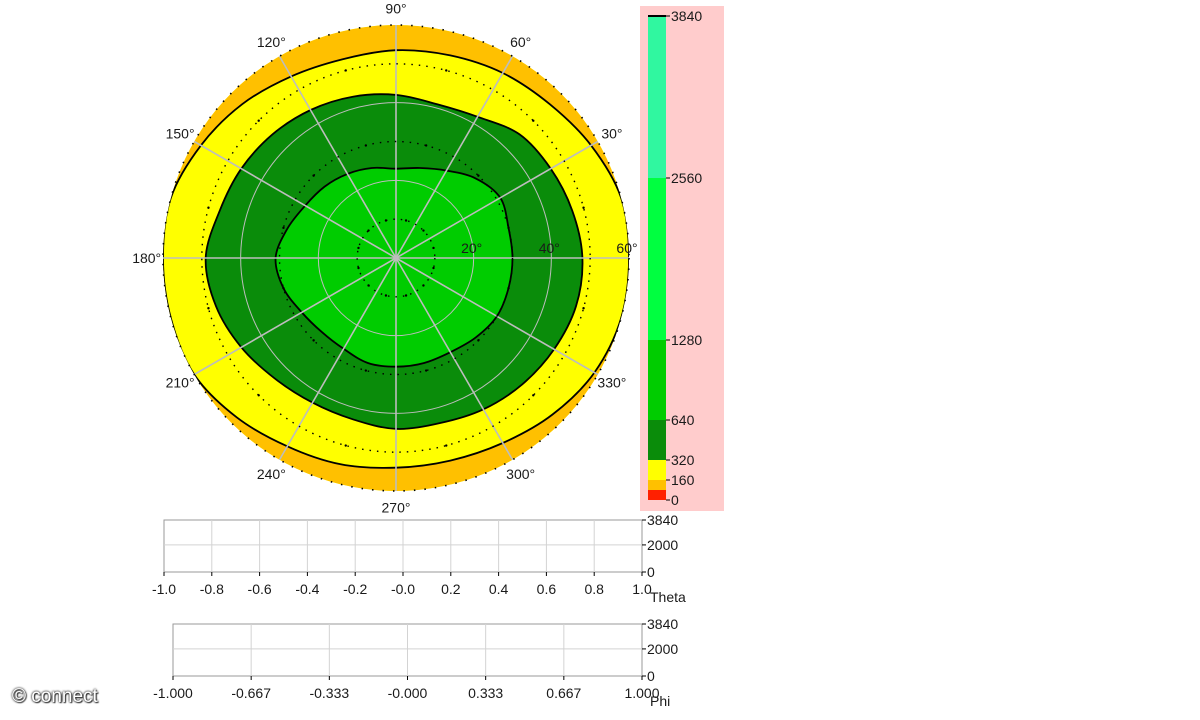  What do you see at coordinates (660, 701) in the screenshot?
I see `x-axis-label: Phi` at bounding box center [660, 701].